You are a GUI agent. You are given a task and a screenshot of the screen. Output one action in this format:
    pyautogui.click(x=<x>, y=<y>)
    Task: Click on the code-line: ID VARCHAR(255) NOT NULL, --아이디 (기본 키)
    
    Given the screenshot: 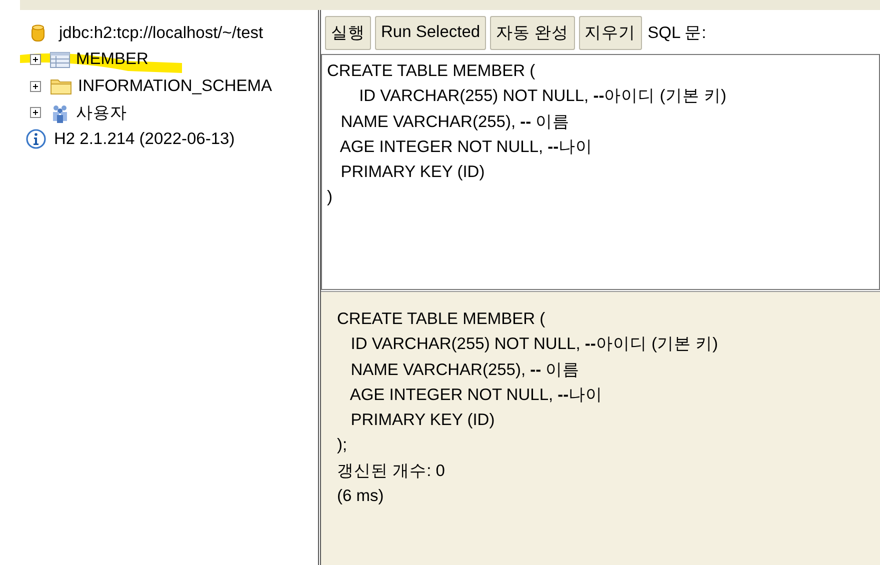 What is the action you would take?
    pyautogui.click(x=543, y=97)
    